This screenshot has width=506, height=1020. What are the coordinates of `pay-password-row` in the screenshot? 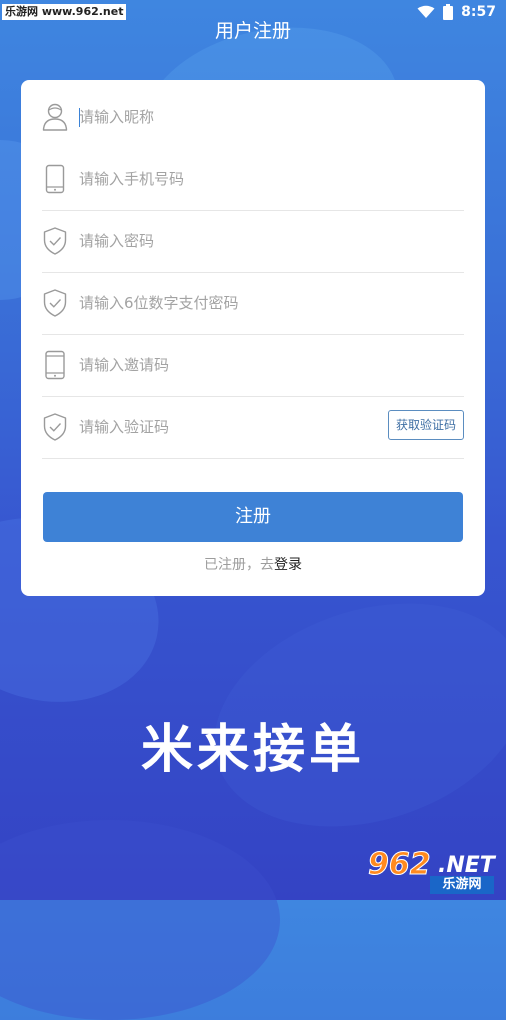 It's located at (253, 303).